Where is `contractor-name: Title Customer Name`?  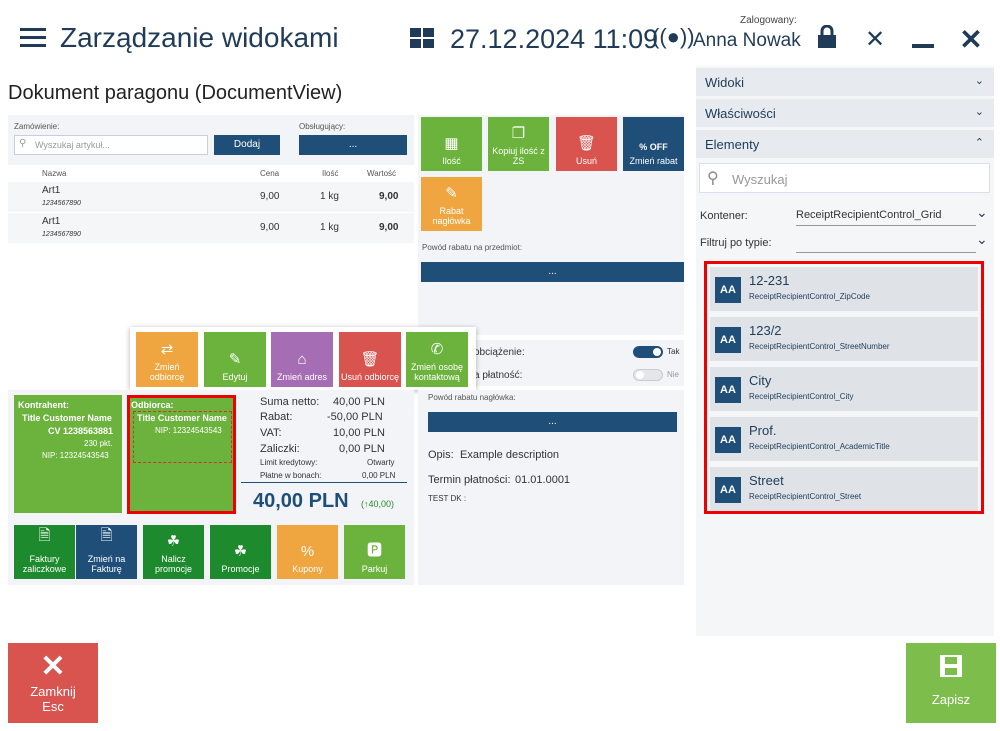
contractor-name: Title Customer Name is located at coordinates (67, 418).